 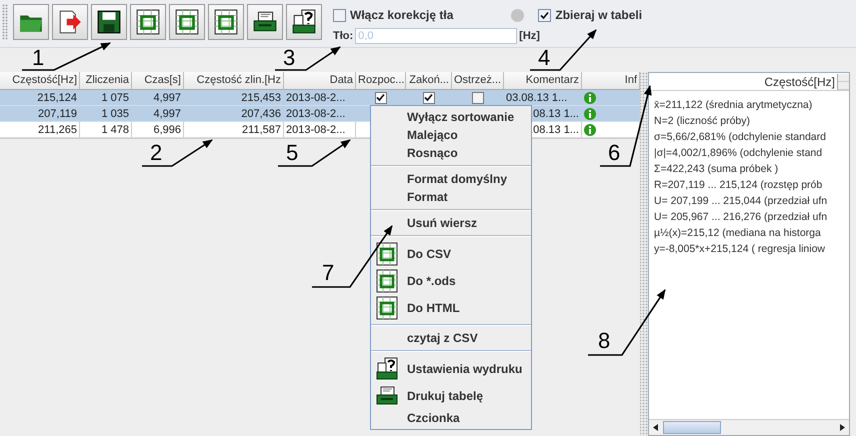 I want to click on table-cell: 1 035, so click(x=115, y=114).